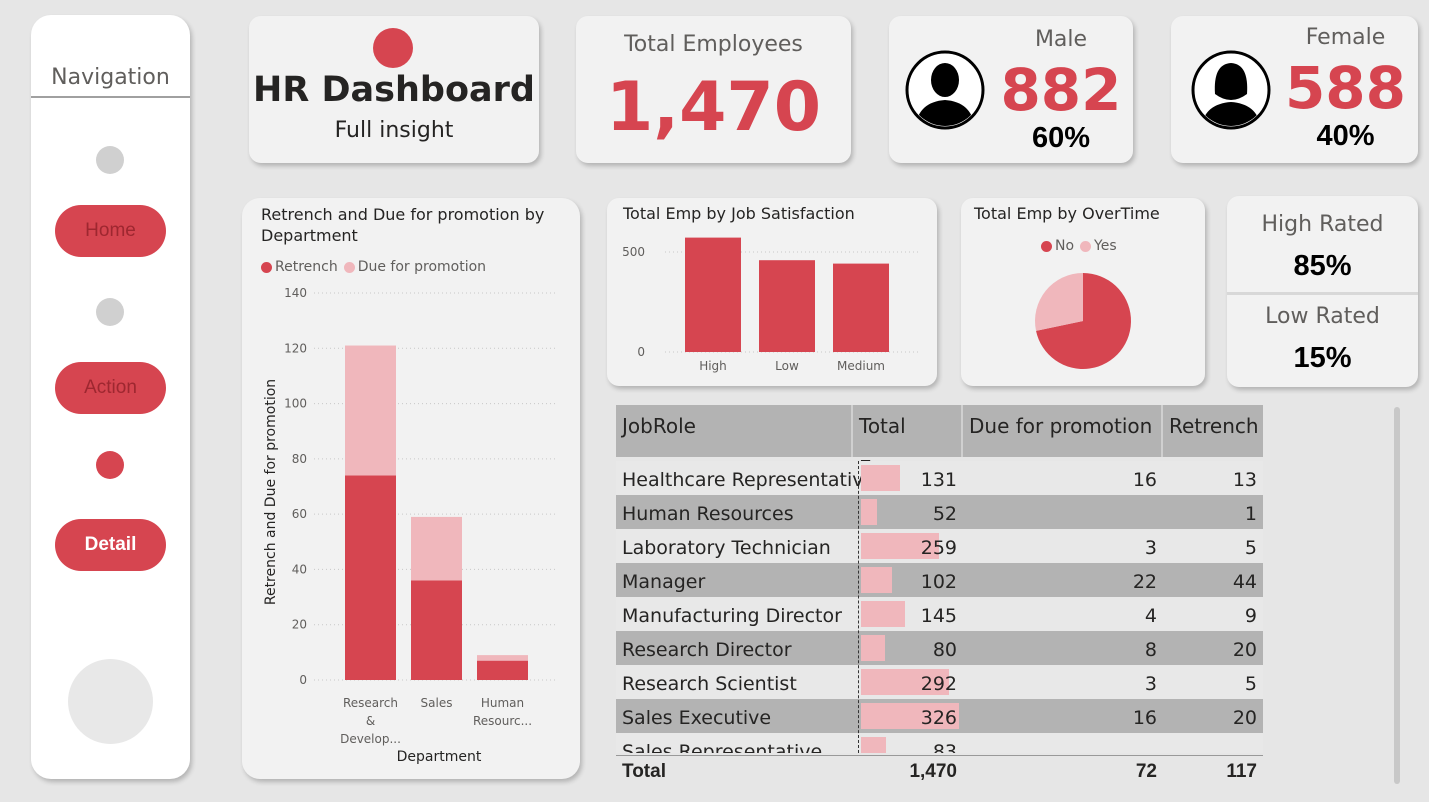 The height and width of the screenshot is (802, 1429). What do you see at coordinates (1061, 138) in the screenshot?
I see `male-percent: 60%` at bounding box center [1061, 138].